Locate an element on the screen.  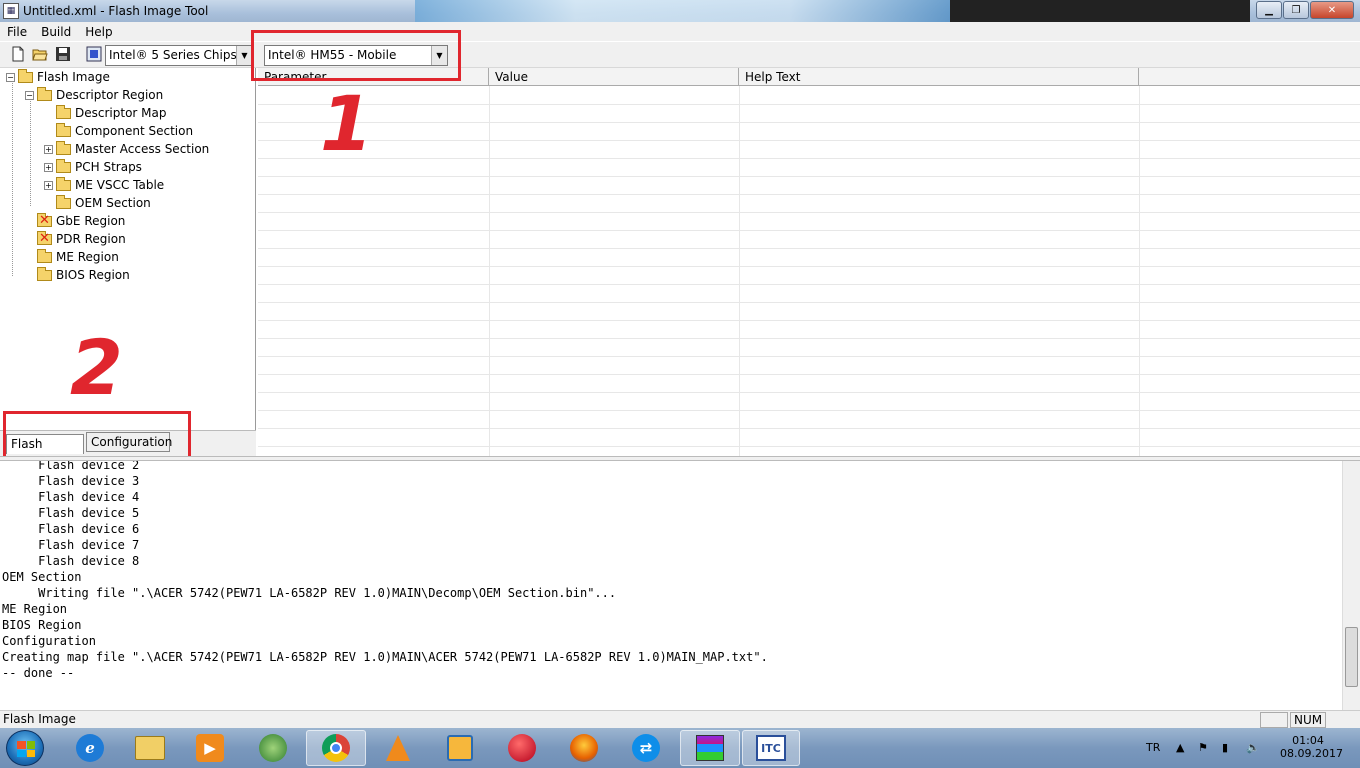
media-player-icon: ▶ is located at coordinates (210, 748).